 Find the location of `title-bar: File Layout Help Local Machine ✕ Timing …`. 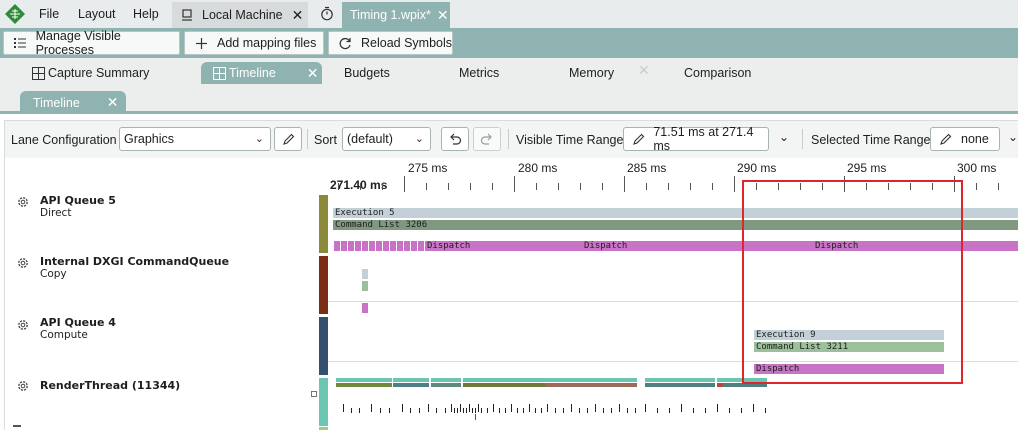

title-bar: File Layout Help Local Machine ✕ Timing … is located at coordinates (509, 14).